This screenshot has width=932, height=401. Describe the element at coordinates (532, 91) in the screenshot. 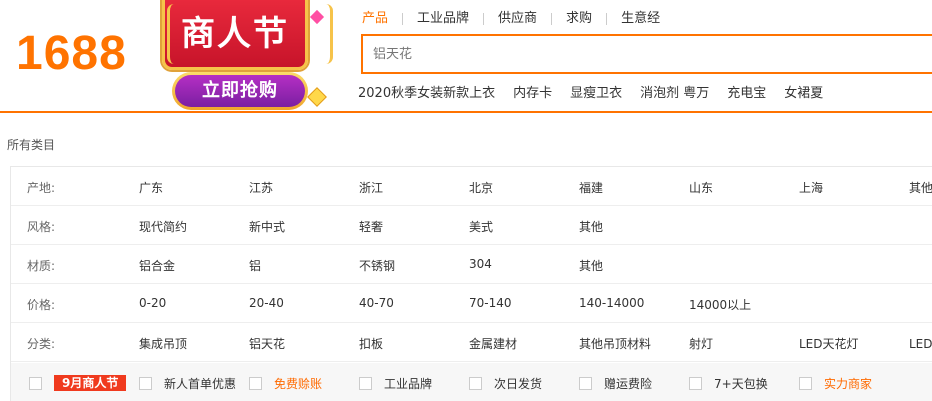

I see `hot-word-link: 内存卡` at that location.